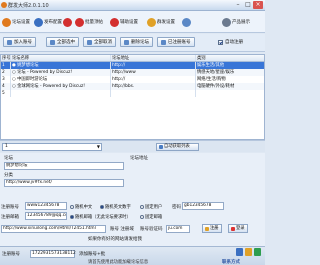 This screenshot has height=265, width=320. What do you see at coordinates (151, 207) in the screenshot?
I see `fixed-user-radio: 固定用户` at bounding box center [151, 207].